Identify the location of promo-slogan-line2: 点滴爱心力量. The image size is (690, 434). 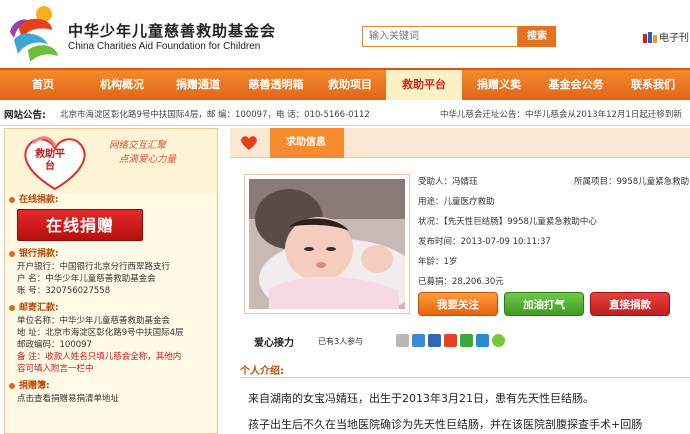
(148, 159).